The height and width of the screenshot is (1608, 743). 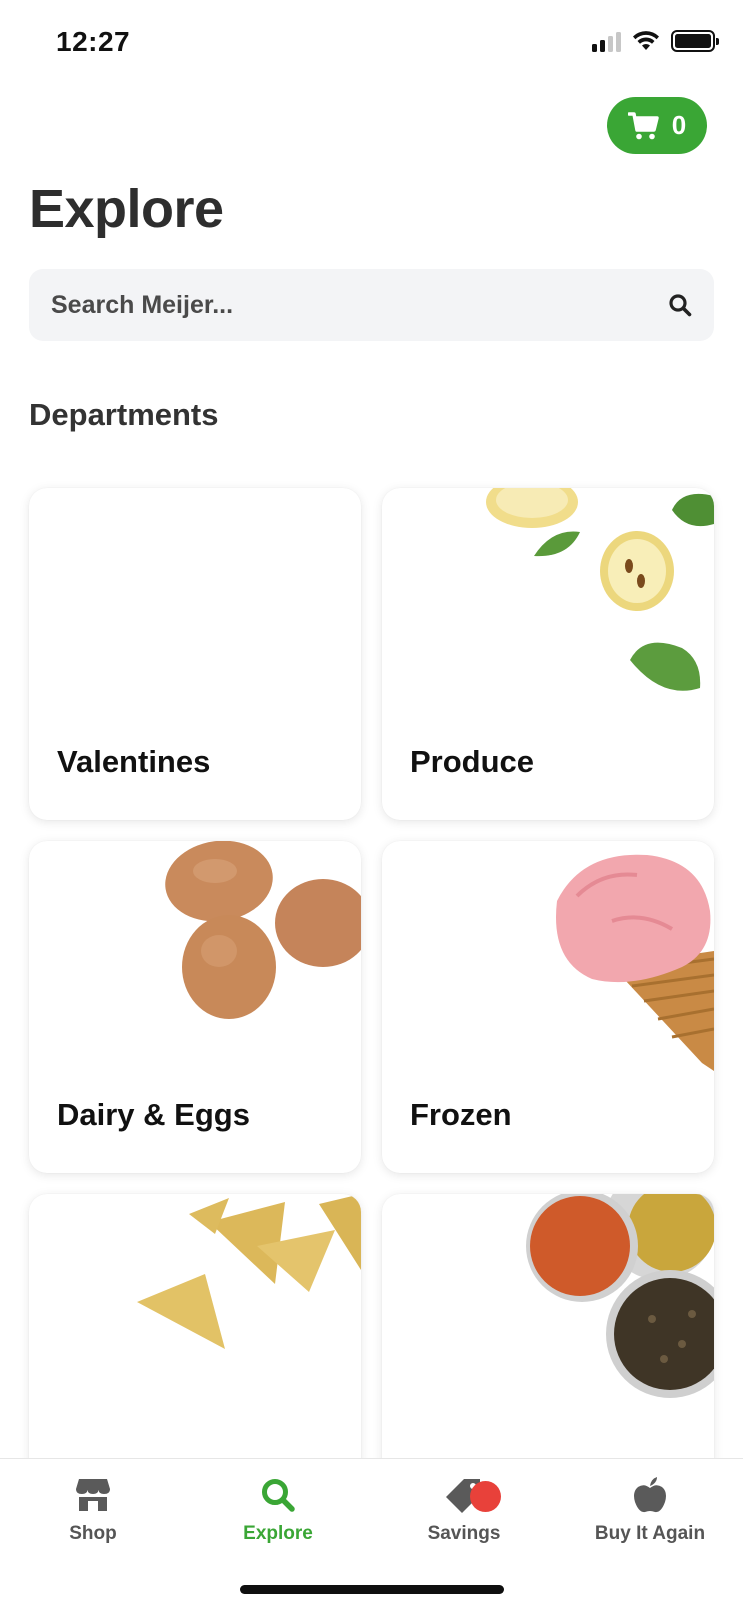 What do you see at coordinates (278, 1533) in the screenshot?
I see `nav-label: Explore` at bounding box center [278, 1533].